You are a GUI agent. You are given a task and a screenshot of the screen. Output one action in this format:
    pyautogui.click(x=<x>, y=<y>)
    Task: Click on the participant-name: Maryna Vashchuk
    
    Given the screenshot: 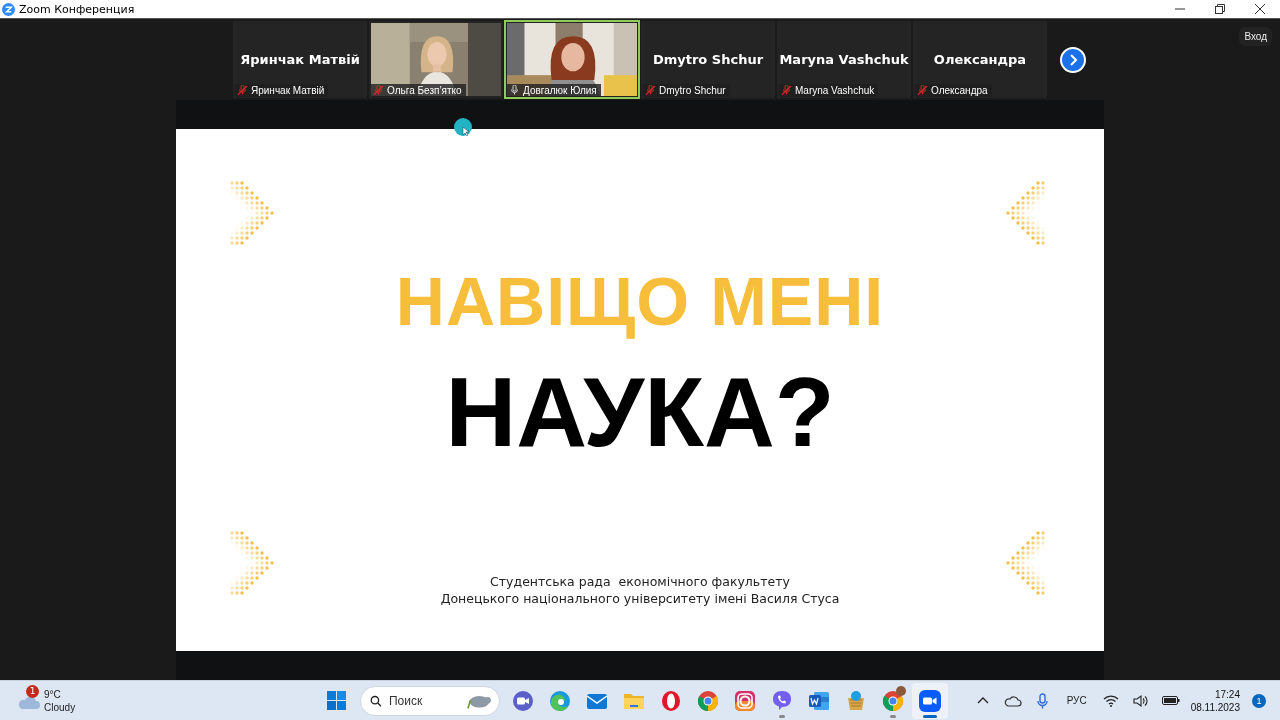 What is the action you would take?
    pyautogui.click(x=844, y=59)
    